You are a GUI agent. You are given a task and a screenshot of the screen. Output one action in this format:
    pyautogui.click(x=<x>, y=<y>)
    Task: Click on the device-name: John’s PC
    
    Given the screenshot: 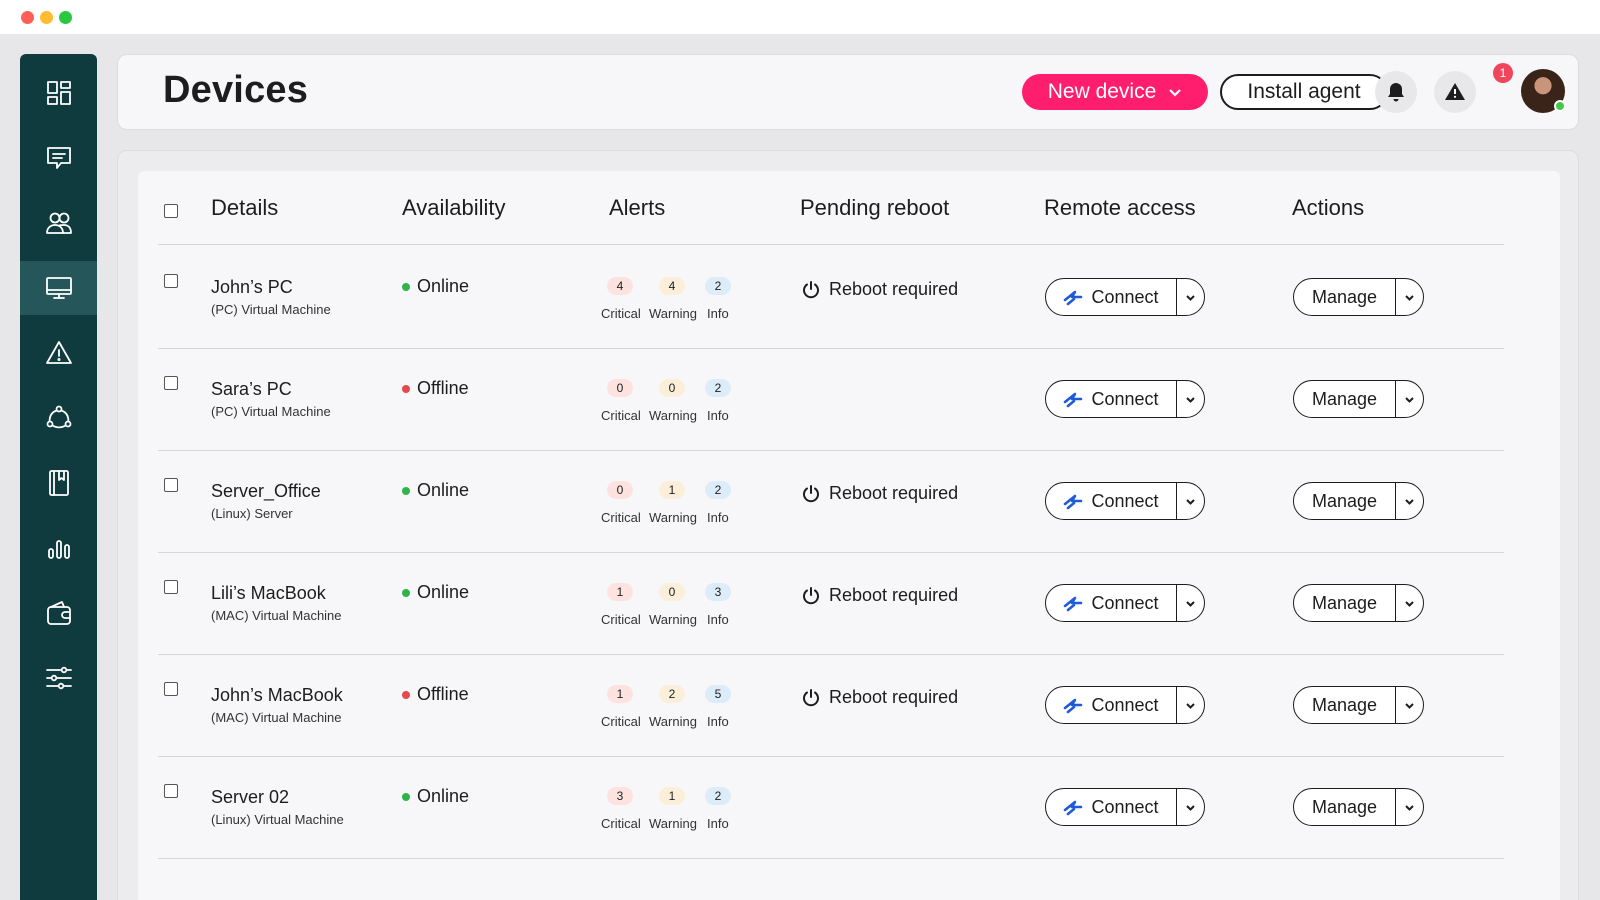 What is the action you would take?
    pyautogui.click(x=252, y=287)
    